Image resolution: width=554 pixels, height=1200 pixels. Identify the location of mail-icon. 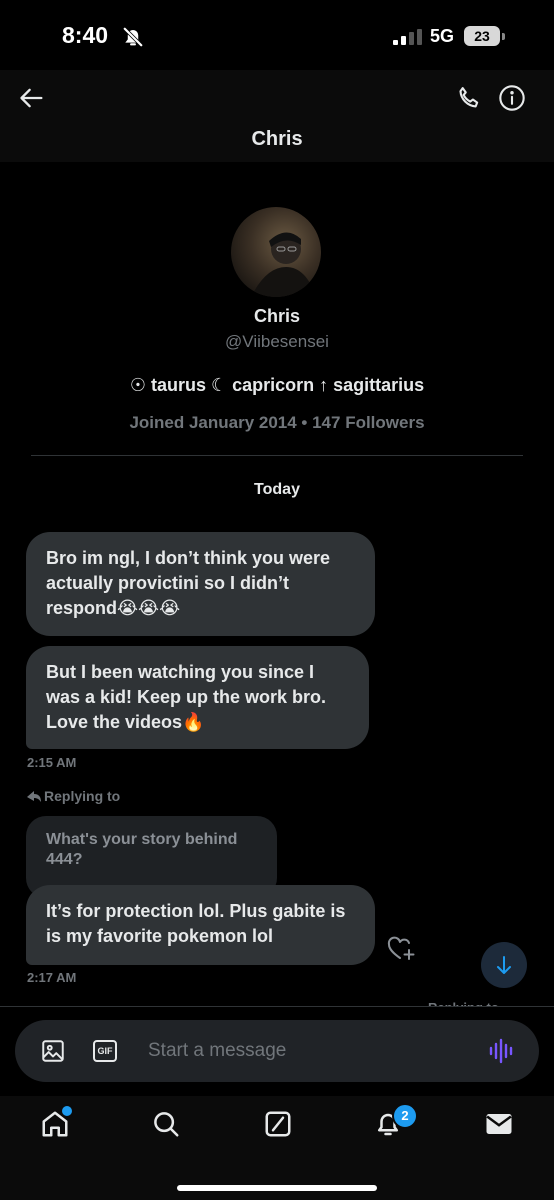
(499, 1124).